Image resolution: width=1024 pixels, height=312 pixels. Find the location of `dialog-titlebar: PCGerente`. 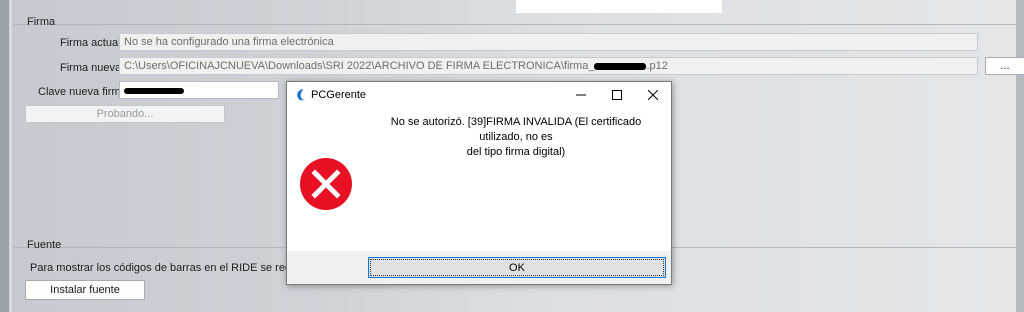

dialog-titlebar: PCGerente is located at coordinates (479, 95).